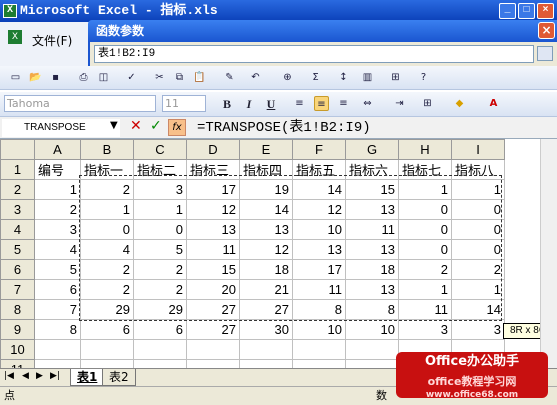 This screenshot has height=405, width=557. I want to click on indent-icon: ⇥, so click(399, 103).